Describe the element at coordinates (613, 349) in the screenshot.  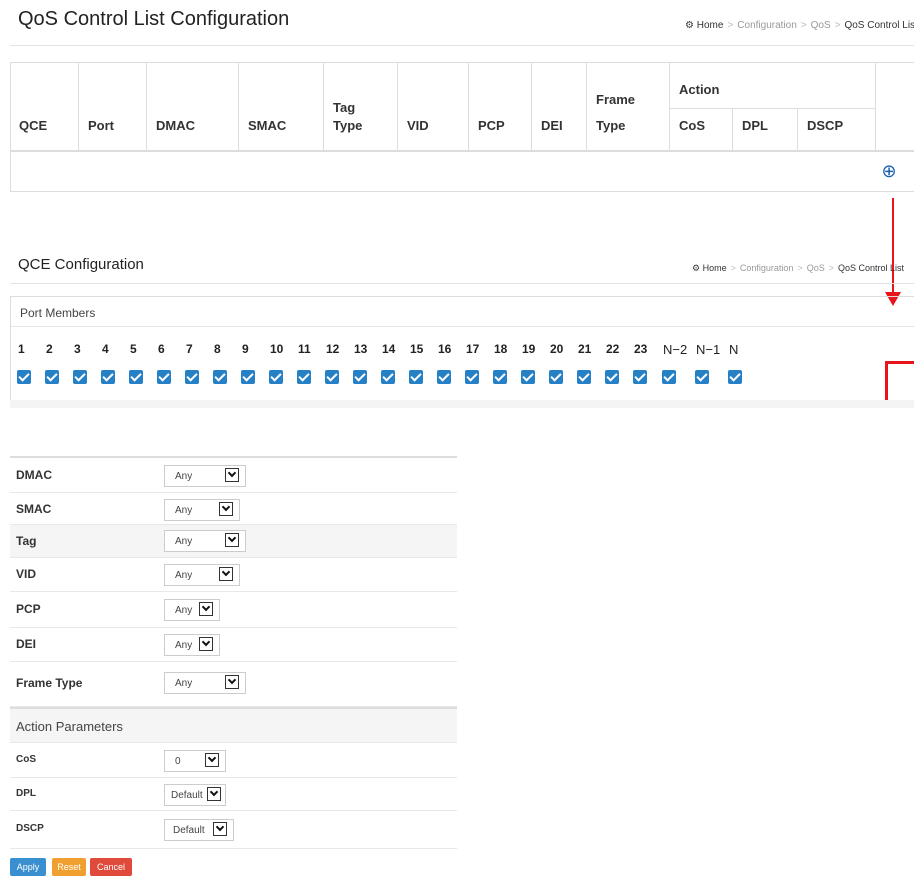
I see `port-label: 22` at that location.